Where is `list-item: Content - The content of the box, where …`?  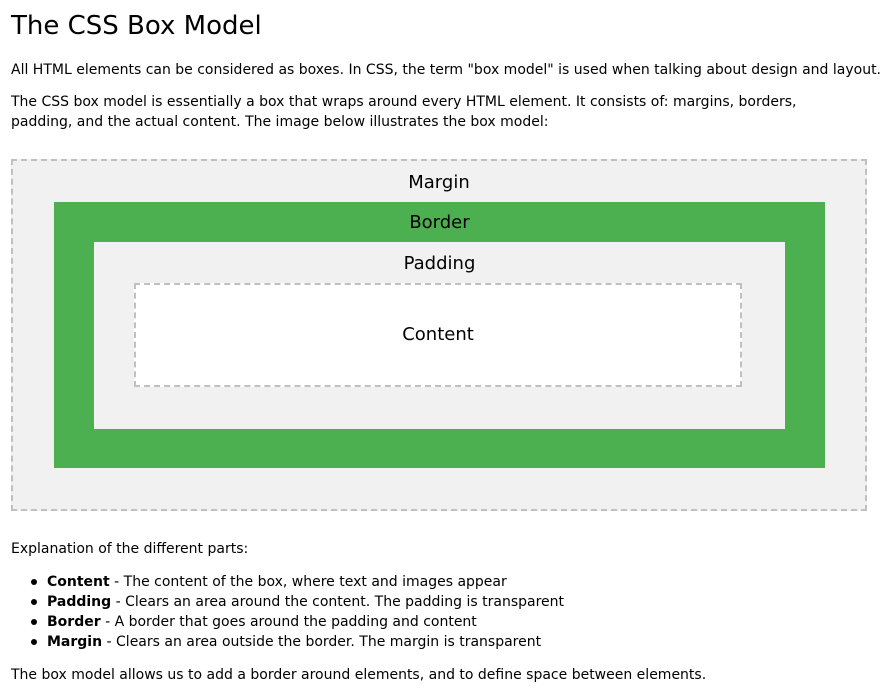 list-item: Content - The content of the box, where … is located at coordinates (297, 582).